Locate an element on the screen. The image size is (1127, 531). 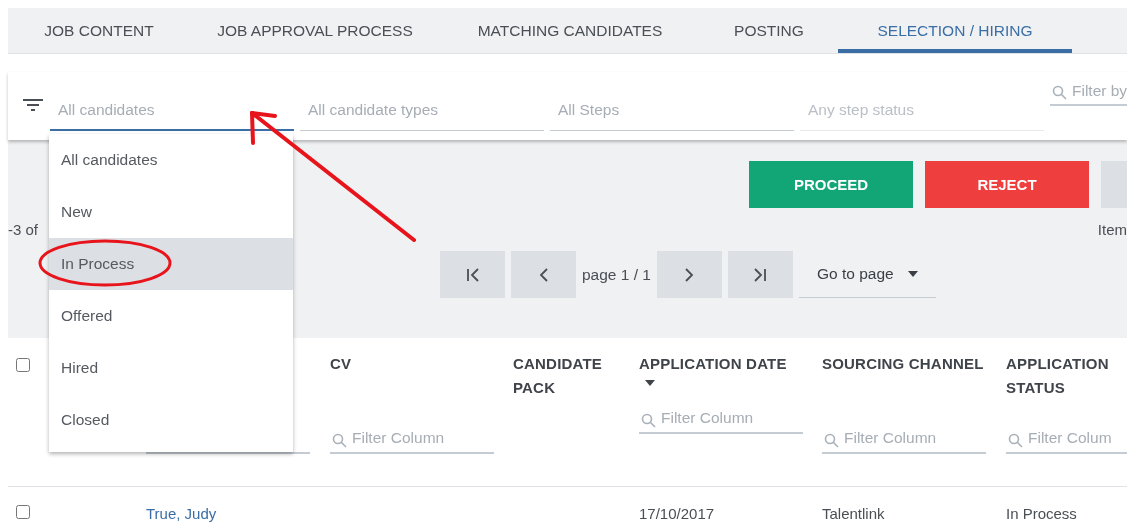
previous-page-icon is located at coordinates (543, 274).